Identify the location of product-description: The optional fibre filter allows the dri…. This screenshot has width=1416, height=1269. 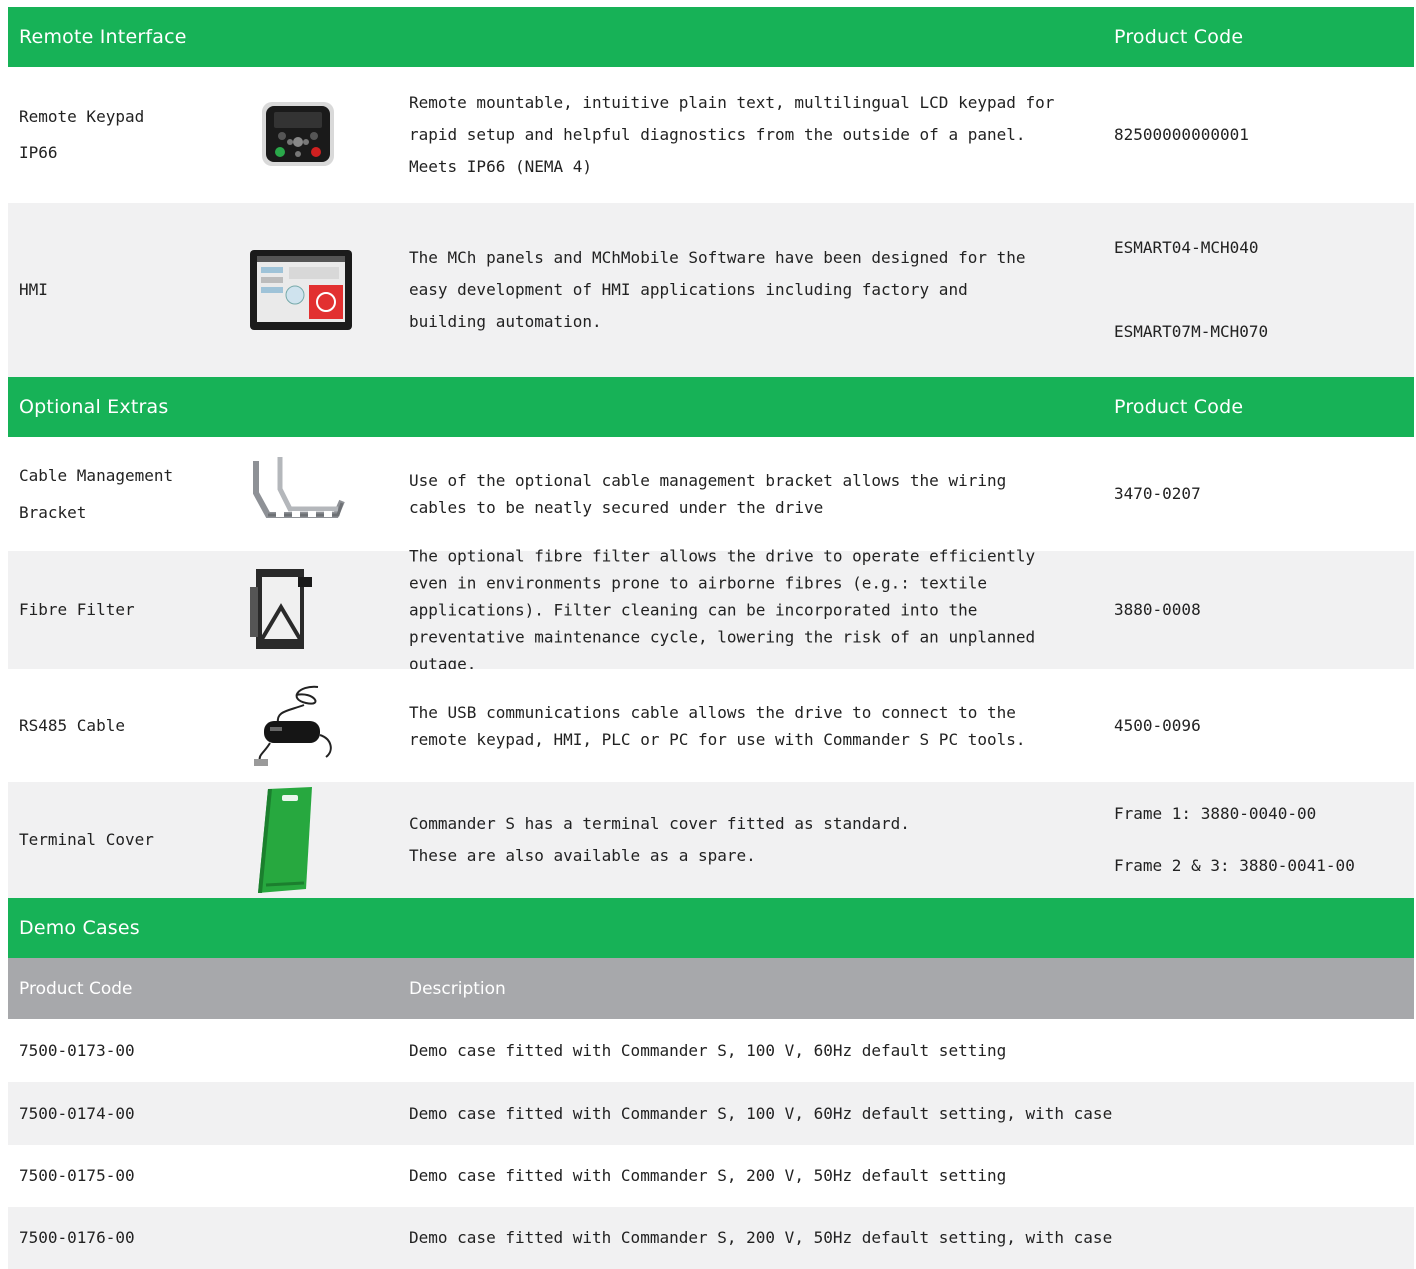
(722, 610).